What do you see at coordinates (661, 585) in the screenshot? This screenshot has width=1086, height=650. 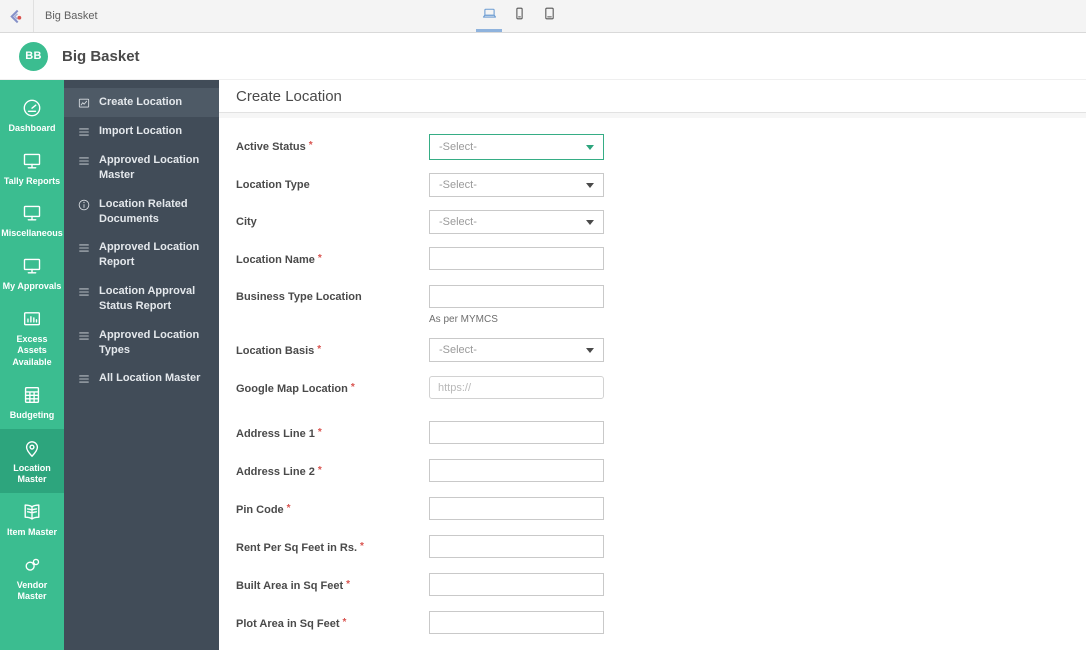 I see `form-row-built-area-in-sq-feet: Built Area in Sq Feet *` at bounding box center [661, 585].